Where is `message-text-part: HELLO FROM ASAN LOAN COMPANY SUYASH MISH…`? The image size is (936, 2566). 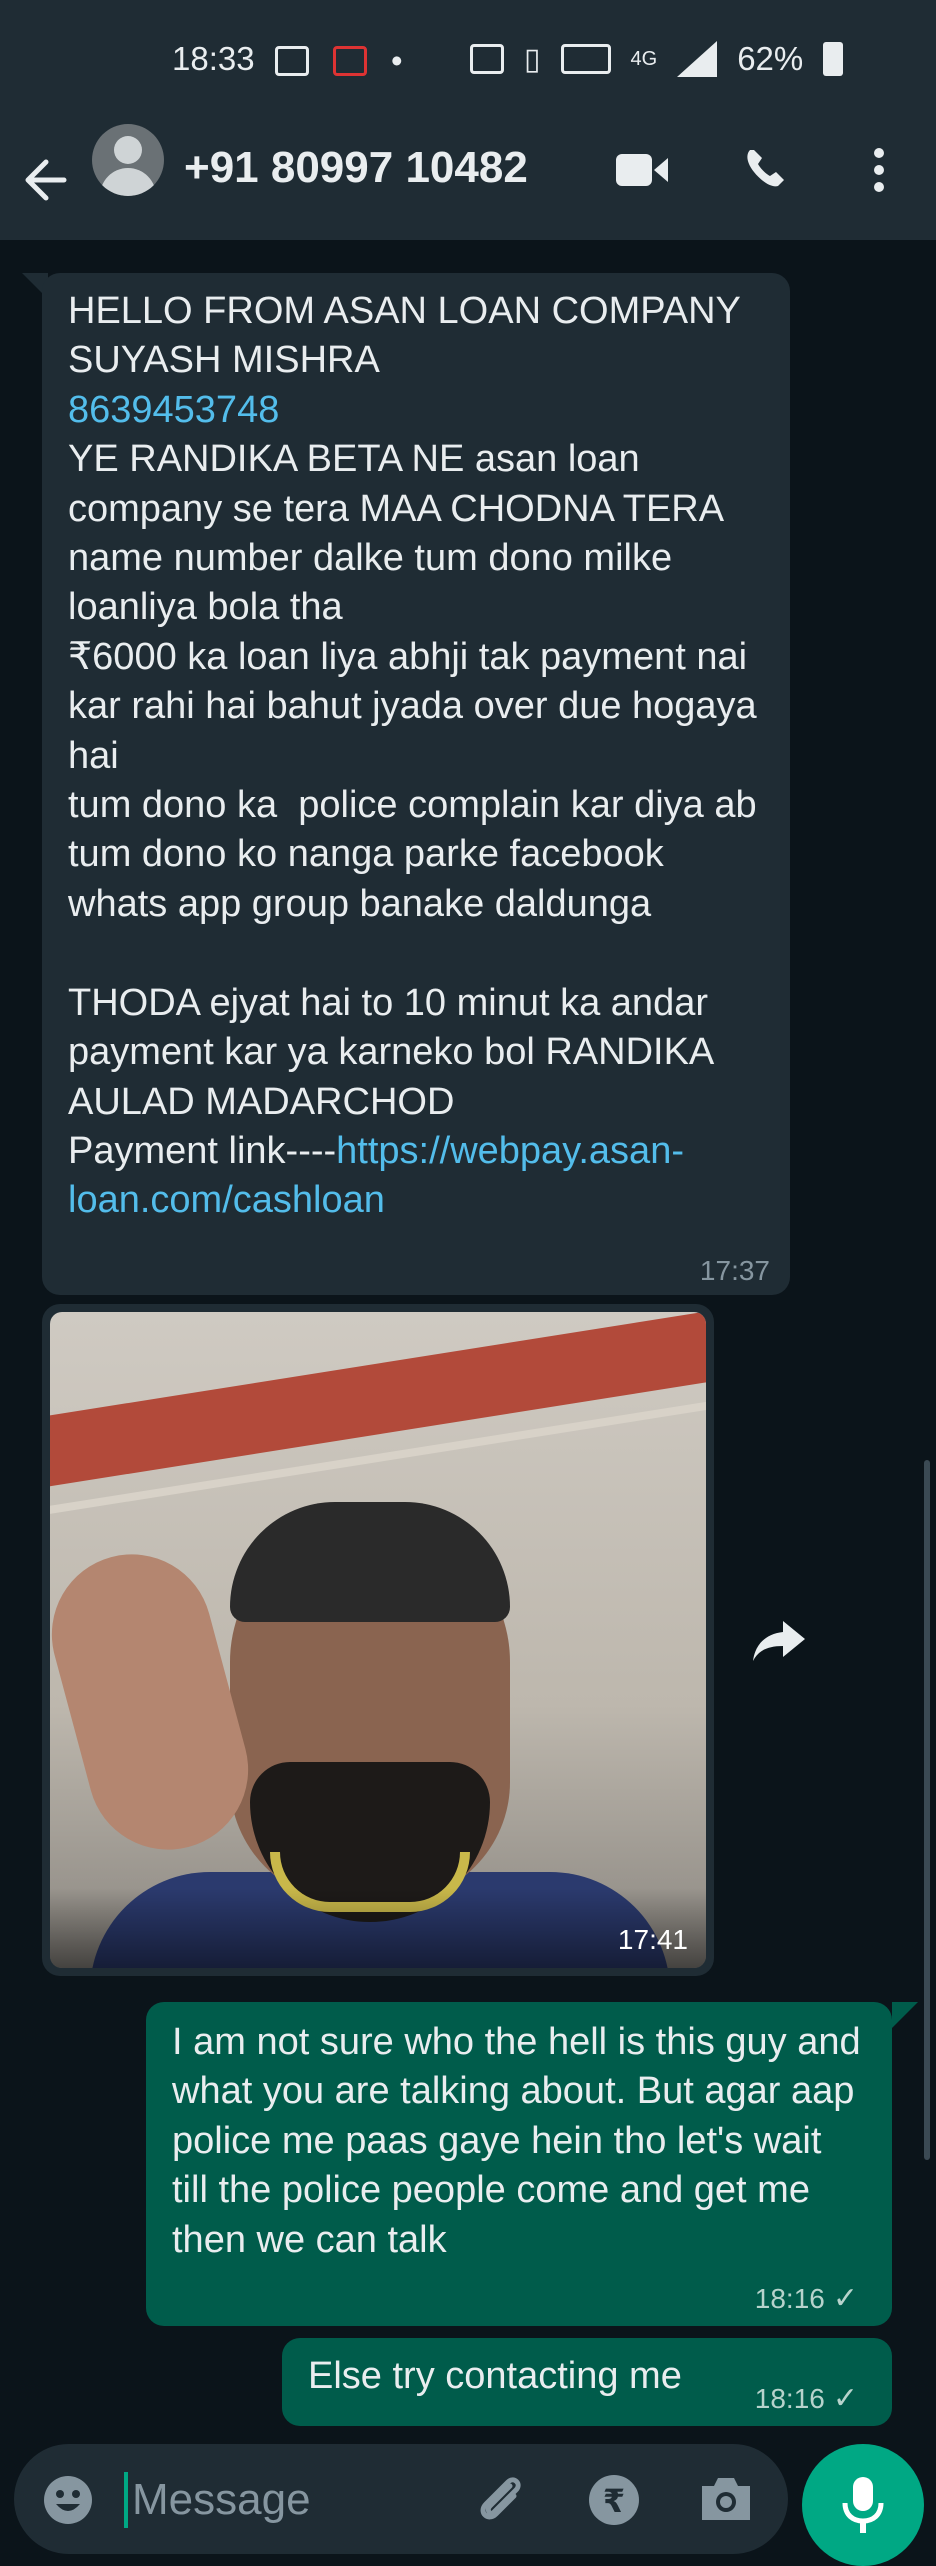 message-text-part: HELLO FROM ASAN LOAN COMPANY SUYASH MISH… is located at coordinates (404, 336).